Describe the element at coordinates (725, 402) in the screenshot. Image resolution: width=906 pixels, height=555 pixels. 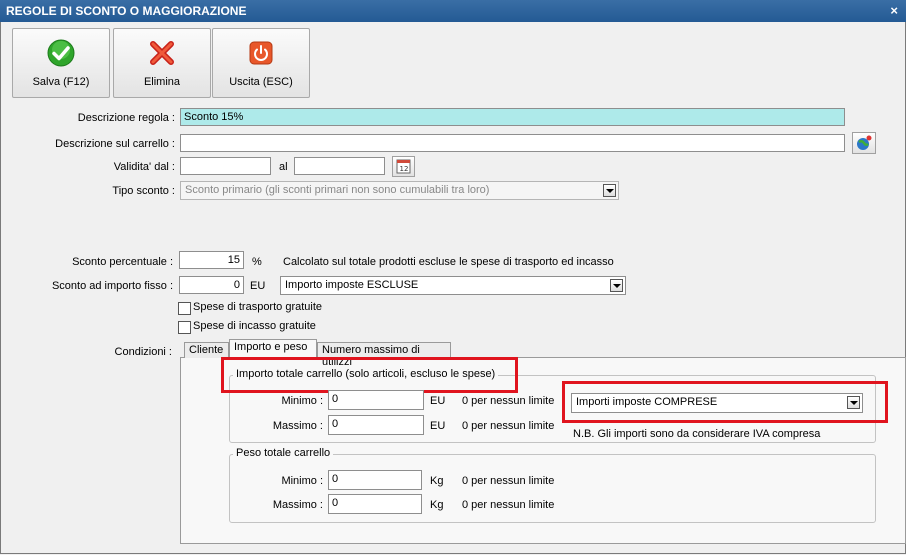
I see `annotation-box-tax-select` at that location.